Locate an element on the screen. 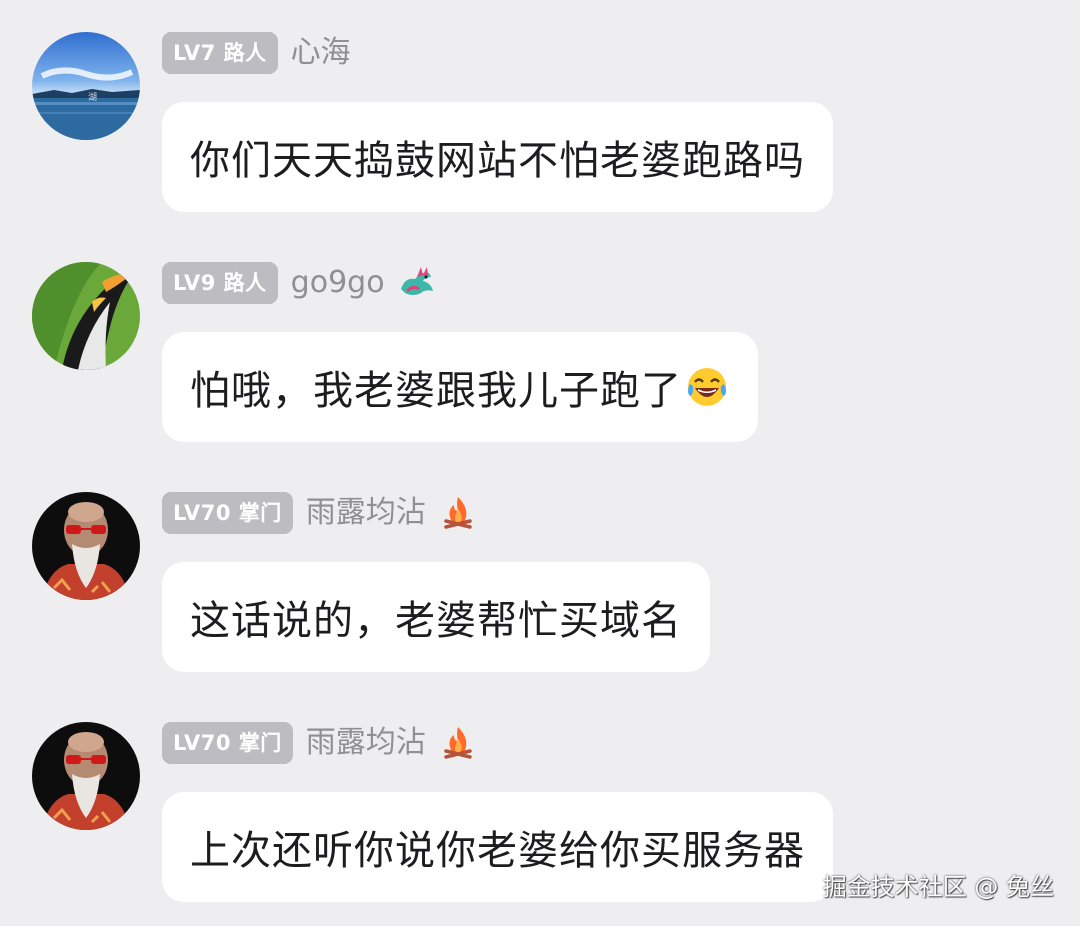  message-bubble: 上次还听你说你老婆给你买服务器 is located at coordinates (497, 847).